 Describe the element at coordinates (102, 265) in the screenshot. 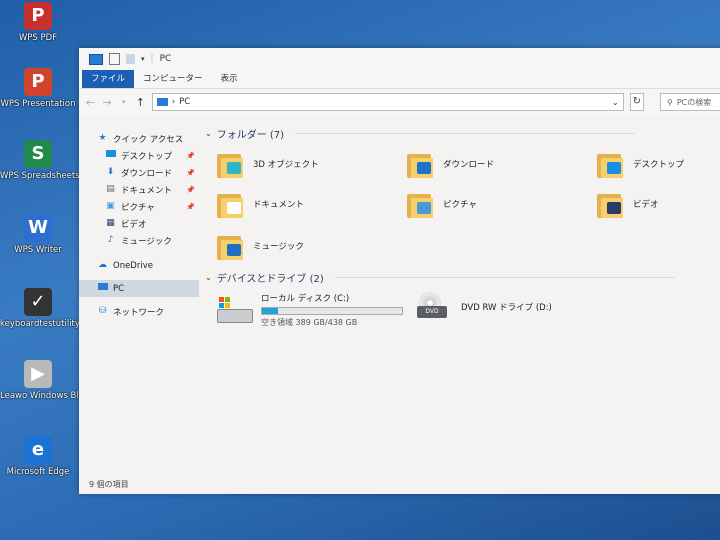

I see `cloud-icon: ☁` at that location.